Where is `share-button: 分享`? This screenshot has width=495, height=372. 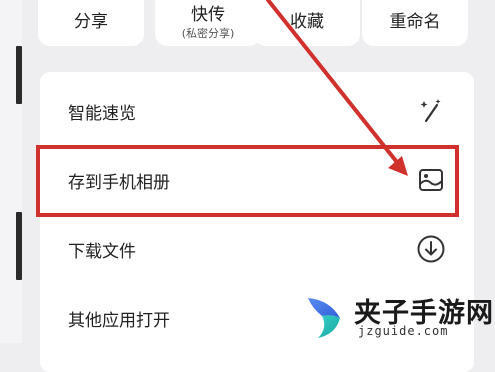
share-button: 分享 is located at coordinates (91, 23).